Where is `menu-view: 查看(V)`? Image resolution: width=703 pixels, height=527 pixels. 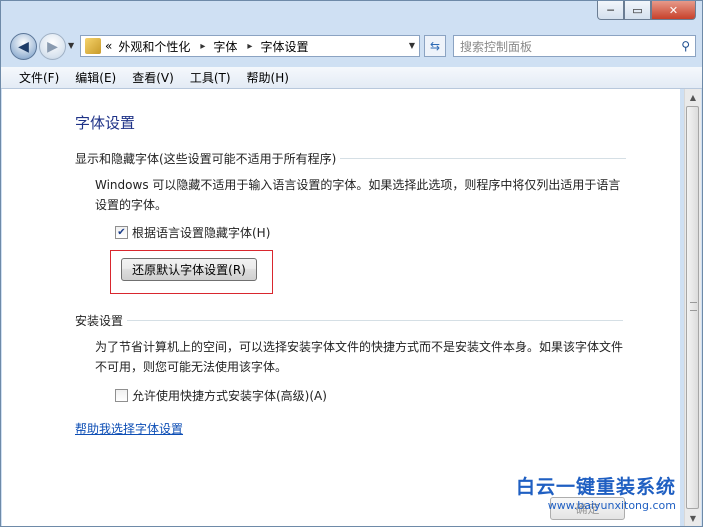
menu-view: 查看(V) is located at coordinates (153, 77).